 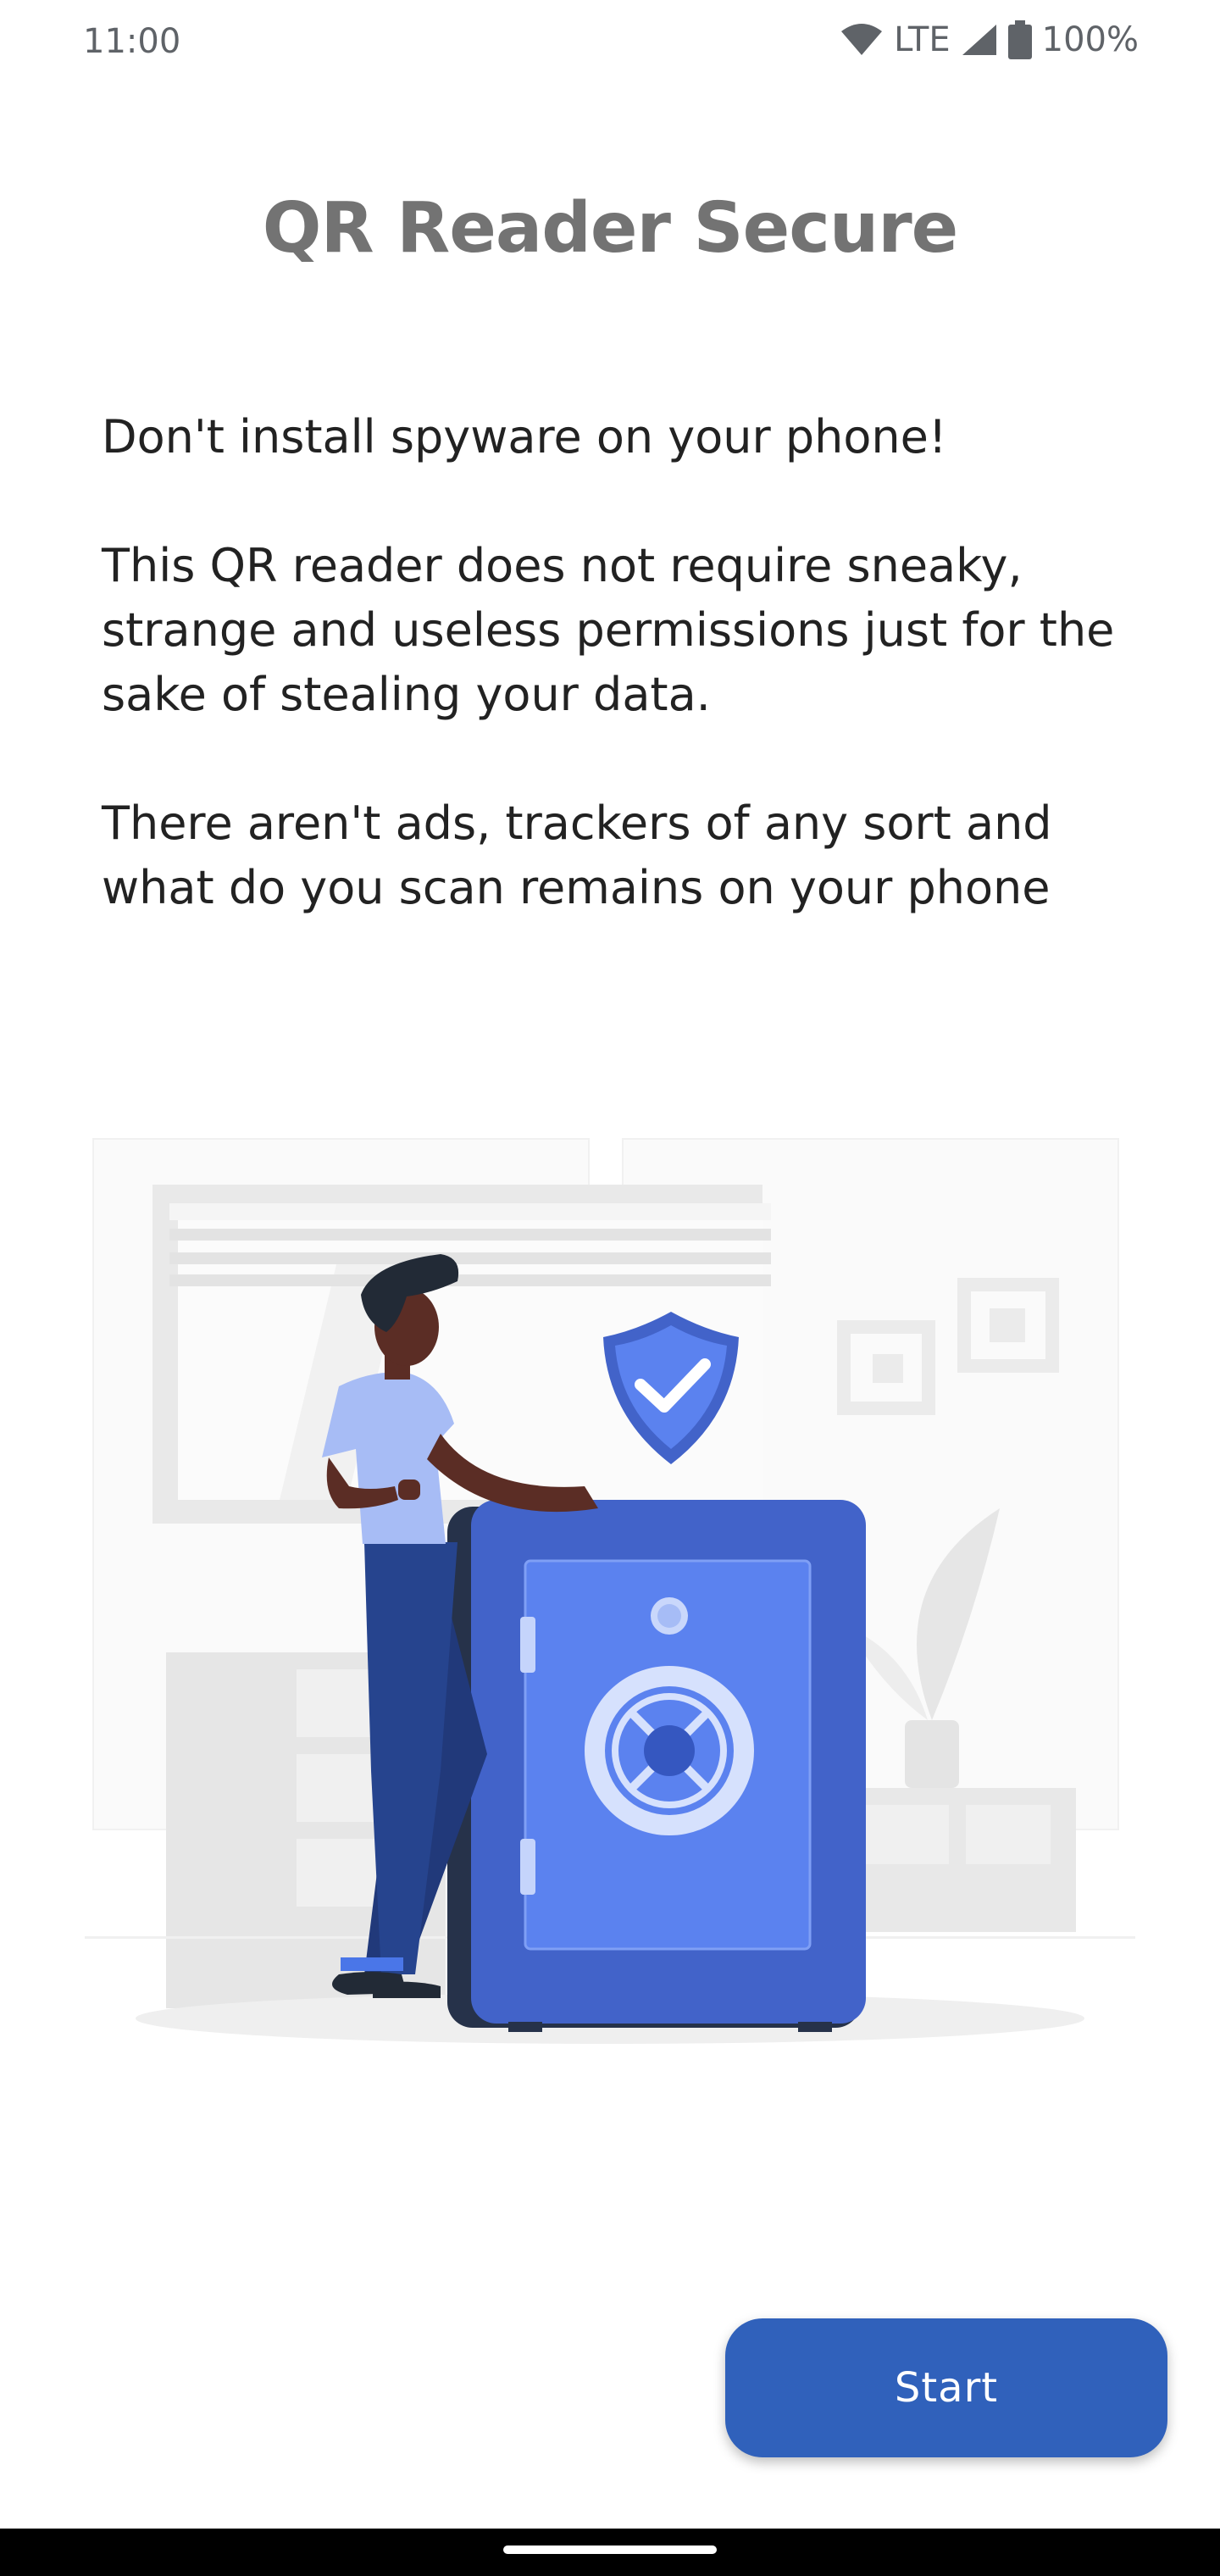 What do you see at coordinates (979, 40) in the screenshot?
I see `cell-signal-icon` at bounding box center [979, 40].